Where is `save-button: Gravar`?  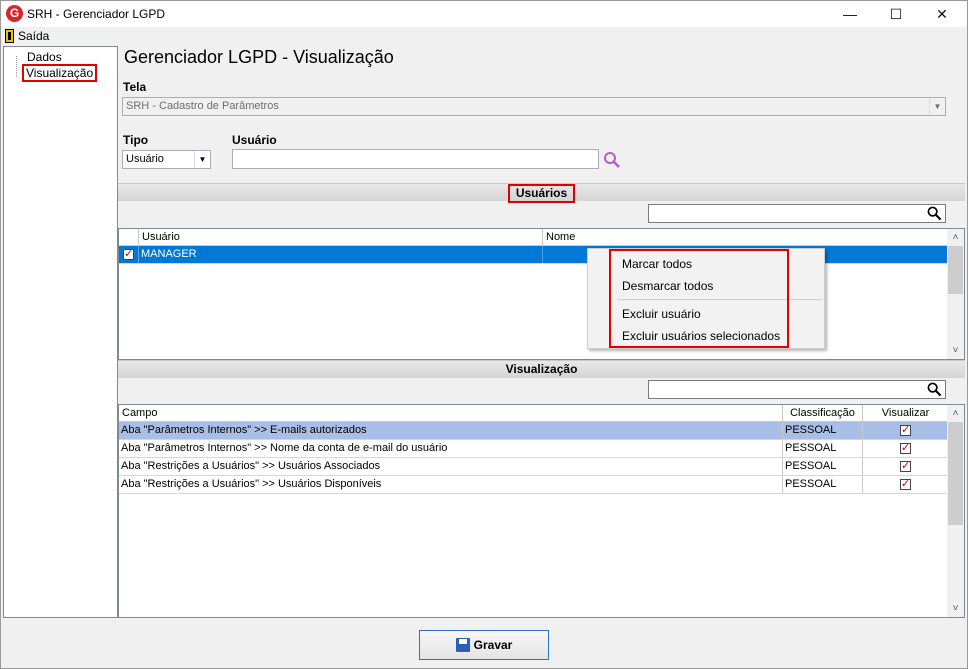 save-button: Gravar is located at coordinates (484, 645).